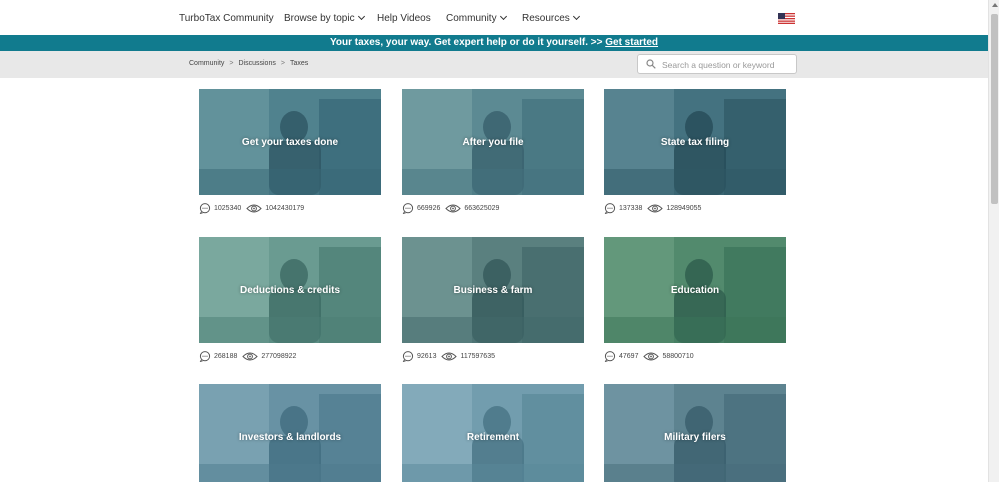 This screenshot has height=482, width=999. I want to click on topic-card: Deductions & credits 268188 277098922, so click(290, 299).